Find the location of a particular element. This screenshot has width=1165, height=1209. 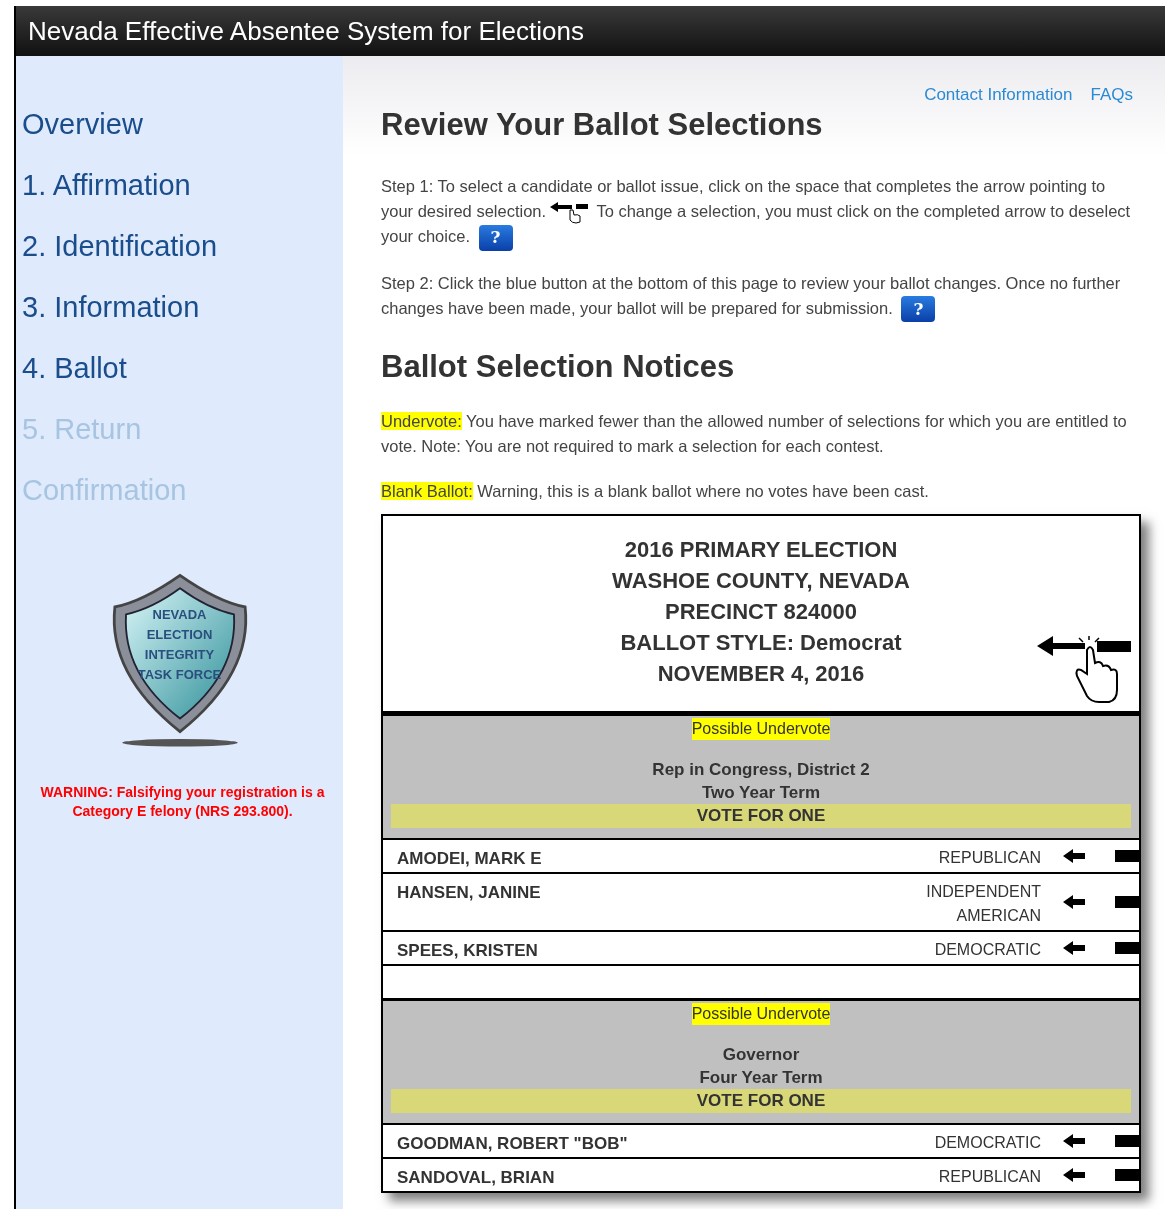

candidate-name: SPEES, KRISTEN is located at coordinates (468, 950).